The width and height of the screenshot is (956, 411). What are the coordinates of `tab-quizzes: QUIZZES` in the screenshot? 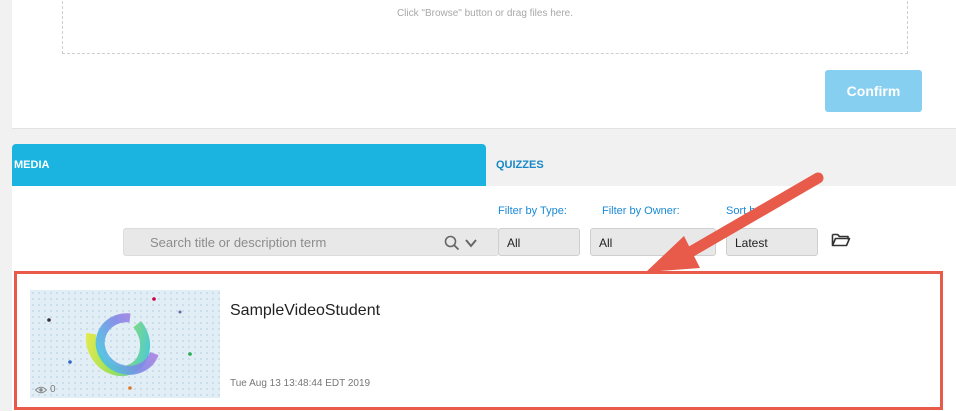 It's located at (520, 165).